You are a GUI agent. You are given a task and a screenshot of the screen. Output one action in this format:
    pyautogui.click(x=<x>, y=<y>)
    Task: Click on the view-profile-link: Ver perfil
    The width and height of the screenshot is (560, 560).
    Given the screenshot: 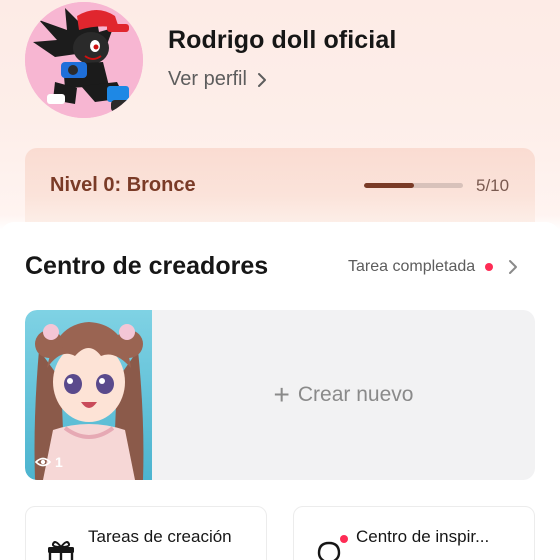 What is the action you would take?
    pyautogui.click(x=218, y=79)
    